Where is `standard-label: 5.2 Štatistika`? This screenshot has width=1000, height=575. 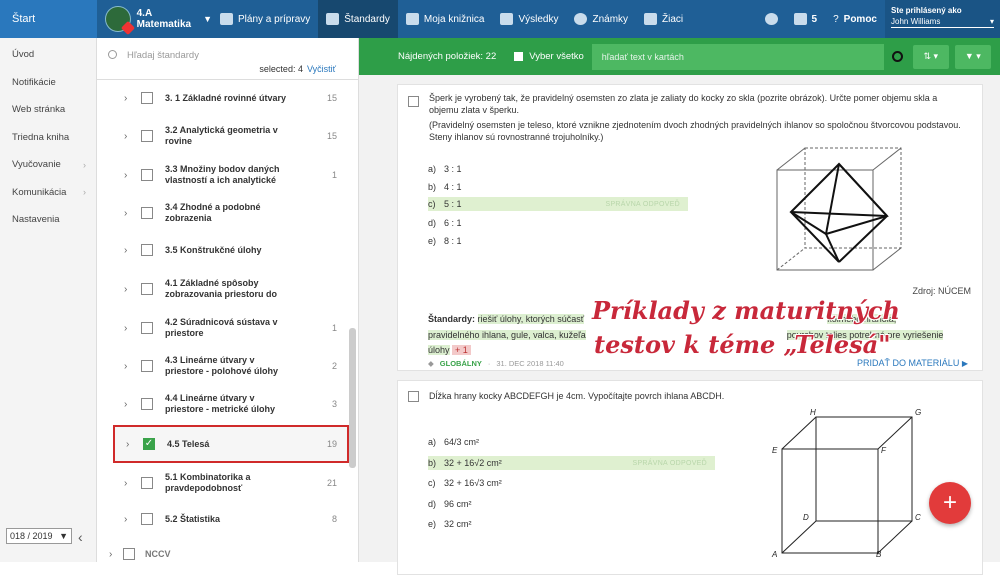
standard-label: 5.2 Štatistika is located at coordinates (193, 518).